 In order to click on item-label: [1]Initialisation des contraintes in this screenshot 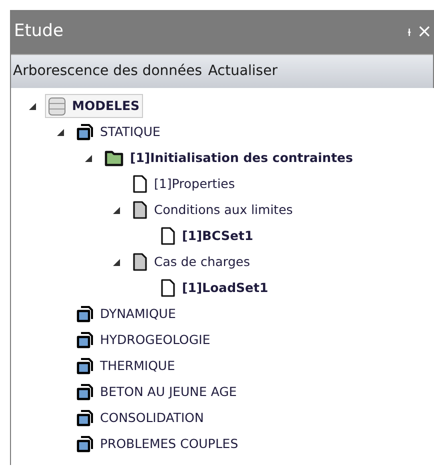, I will do `click(241, 157)`.